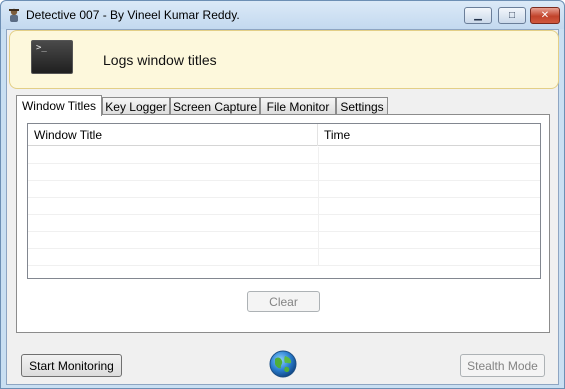 Image resolution: width=565 pixels, height=389 pixels. I want to click on close-button: ✕, so click(545, 15).